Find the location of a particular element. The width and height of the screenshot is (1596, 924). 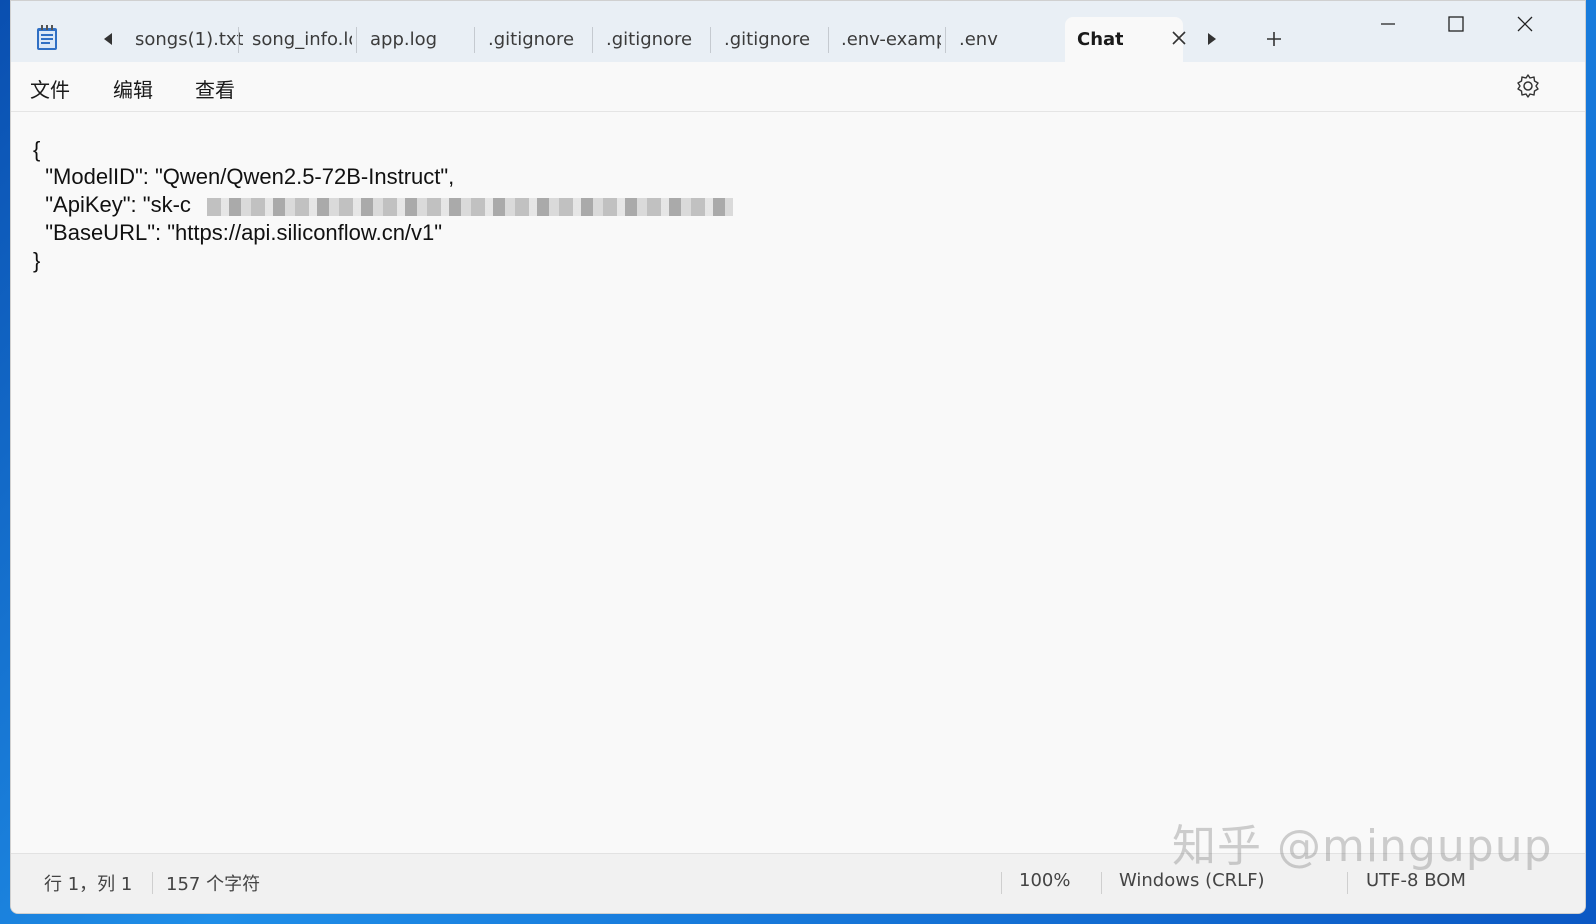

plus-icon is located at coordinates (1274, 39).